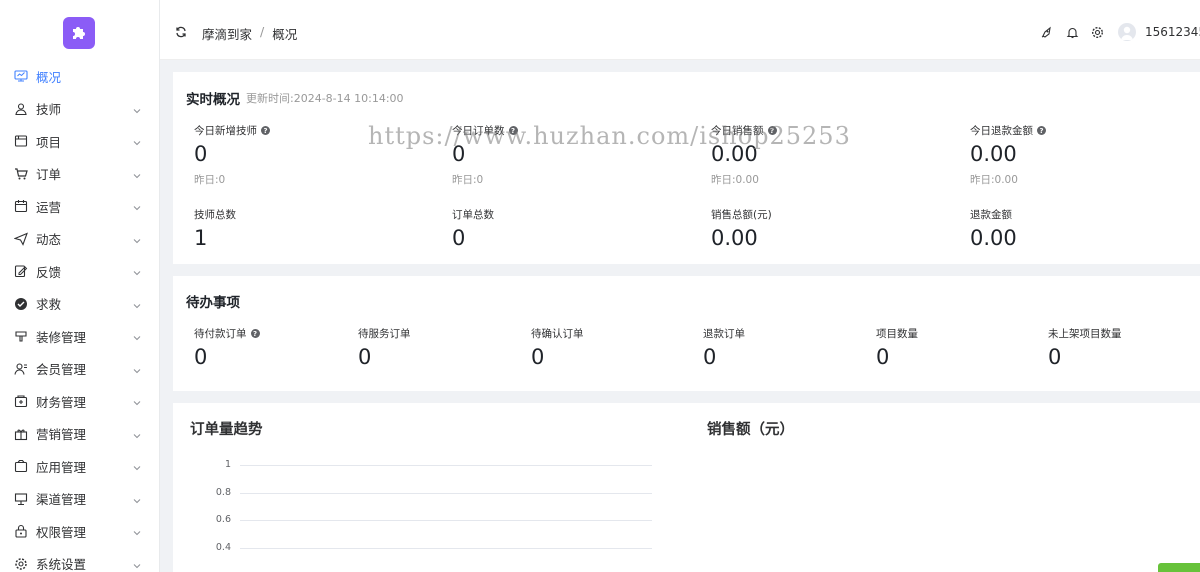 The height and width of the screenshot is (572, 1200). I want to click on watermark-text: https://www.huzhan.com/ishop25253, so click(609, 136).